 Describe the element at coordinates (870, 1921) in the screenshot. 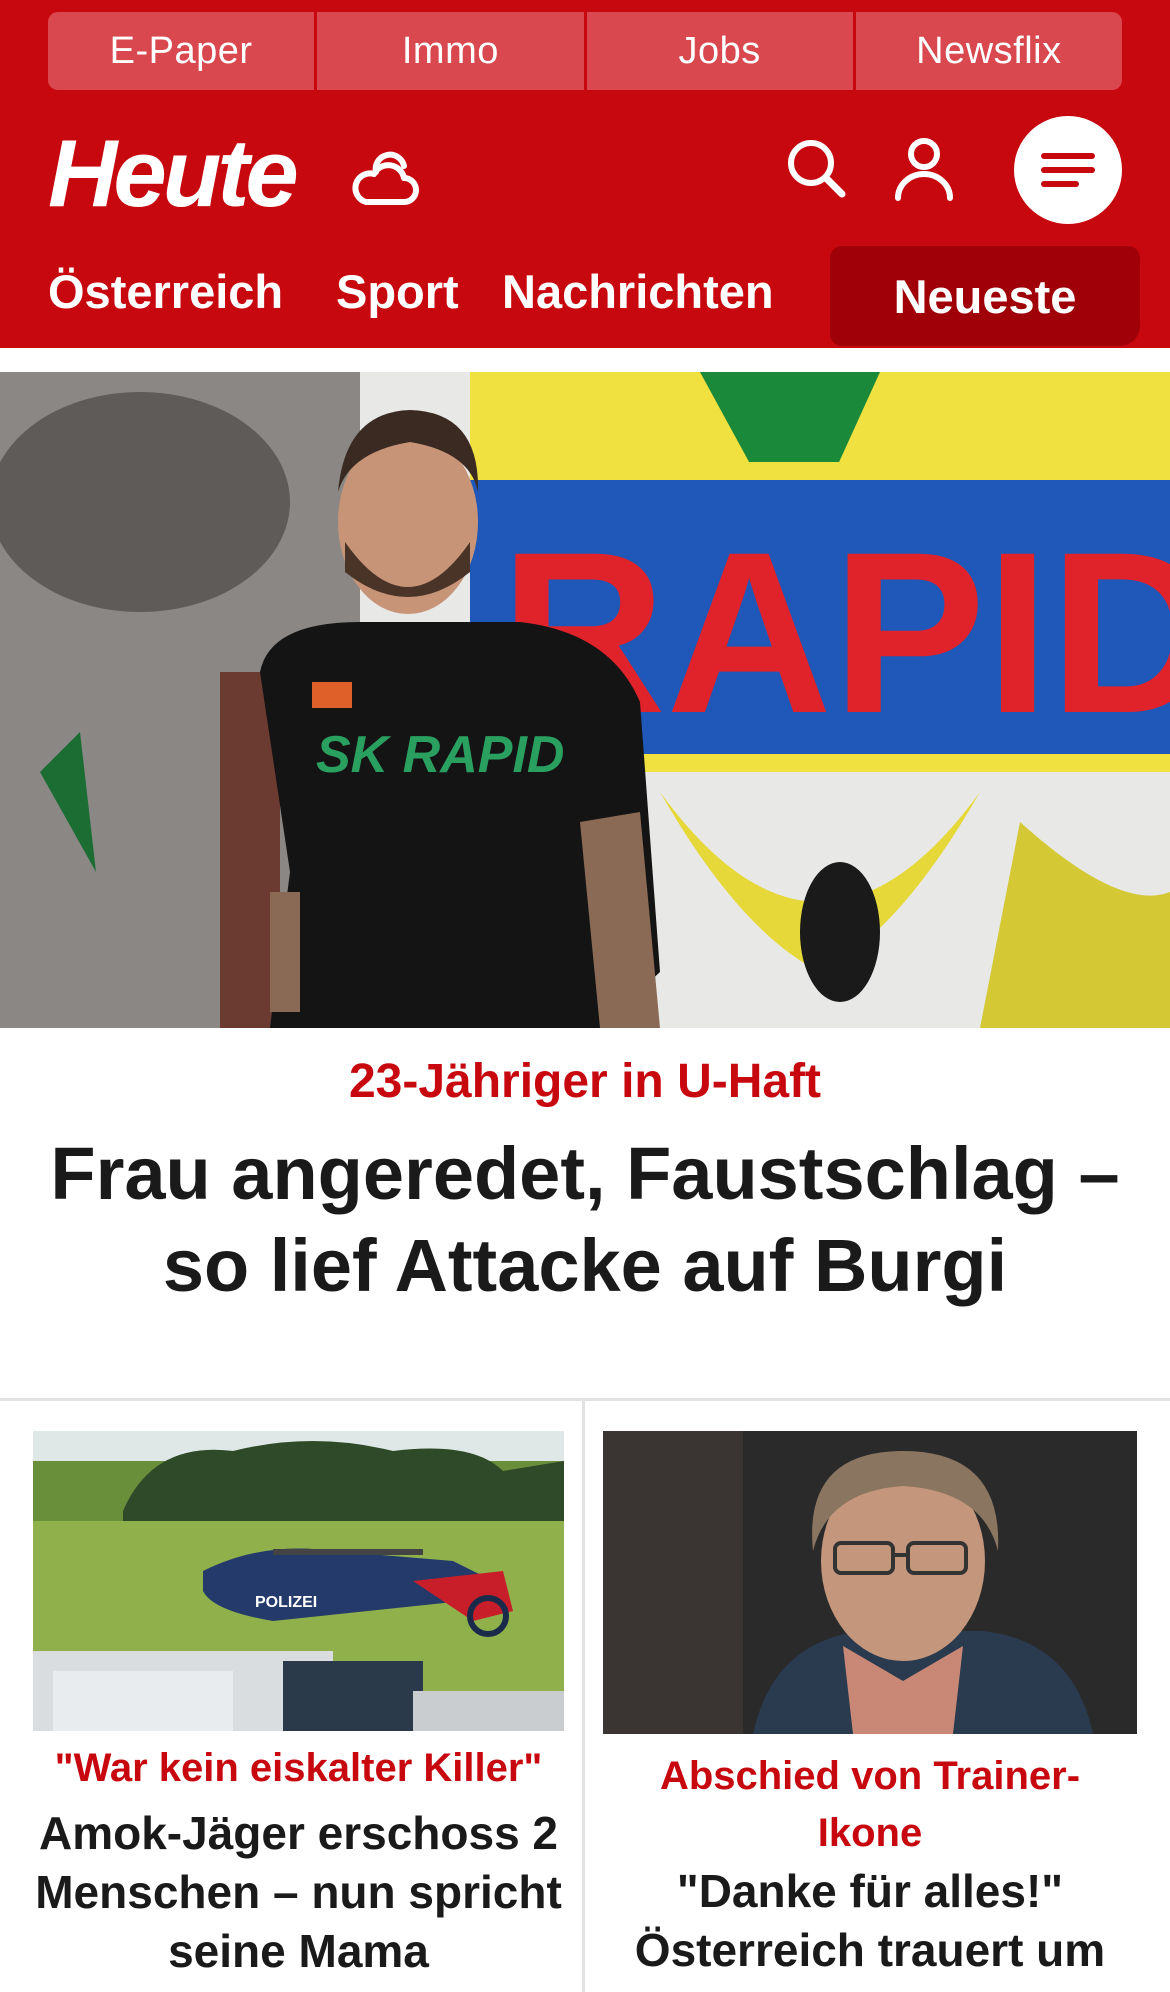

I see `article-2-headline: "Danke für alles!" Österreich trauert um` at that location.